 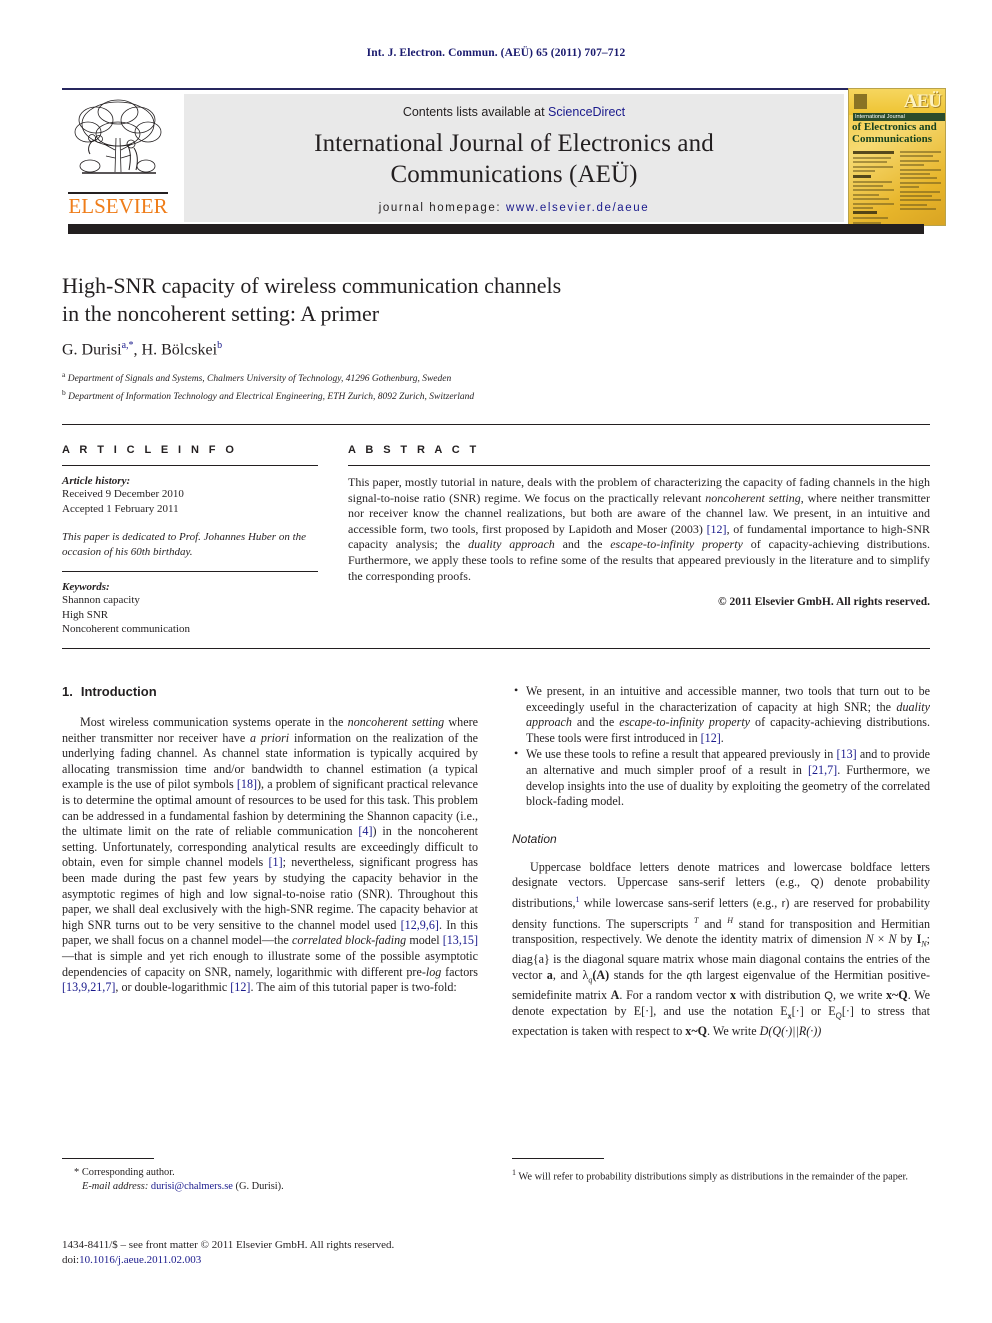 I want to click on symbol-matrix-A: (A), so click(x=601, y=974).